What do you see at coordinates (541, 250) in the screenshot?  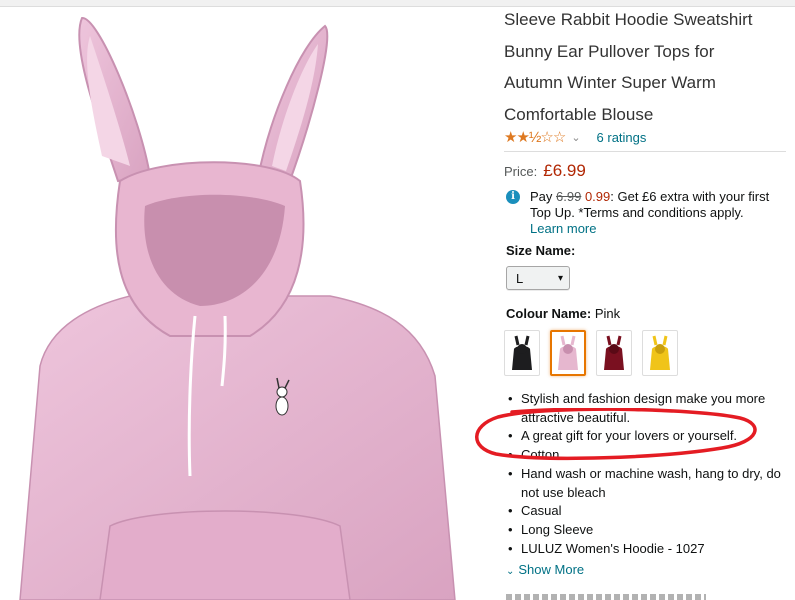 I see `size-label: Size Name:` at bounding box center [541, 250].